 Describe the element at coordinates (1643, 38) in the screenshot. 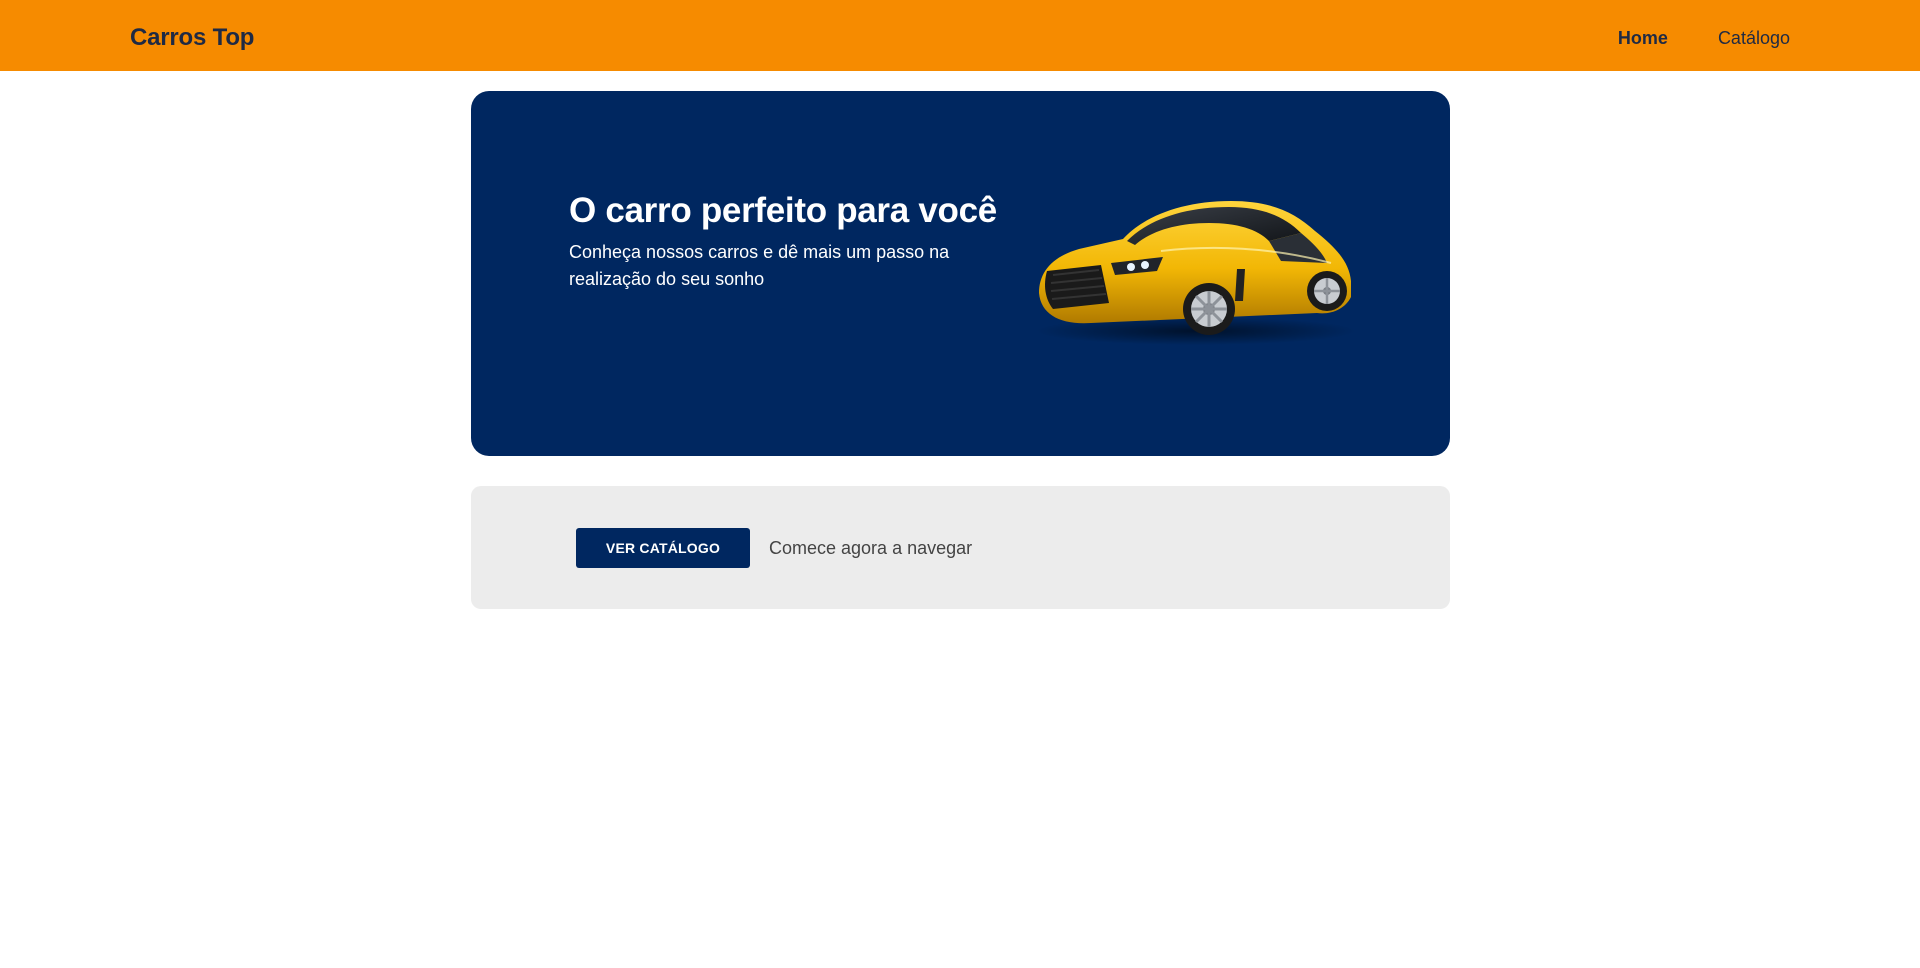

I see `nav-link-home: Home` at that location.